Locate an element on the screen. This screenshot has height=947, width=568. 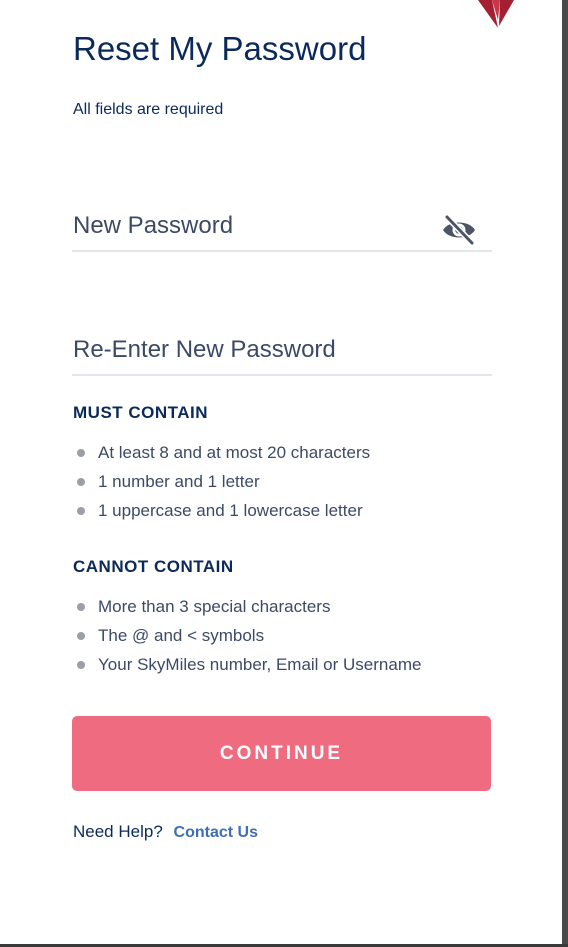
rule-text: The @ and < symbols is located at coordinates (181, 635).